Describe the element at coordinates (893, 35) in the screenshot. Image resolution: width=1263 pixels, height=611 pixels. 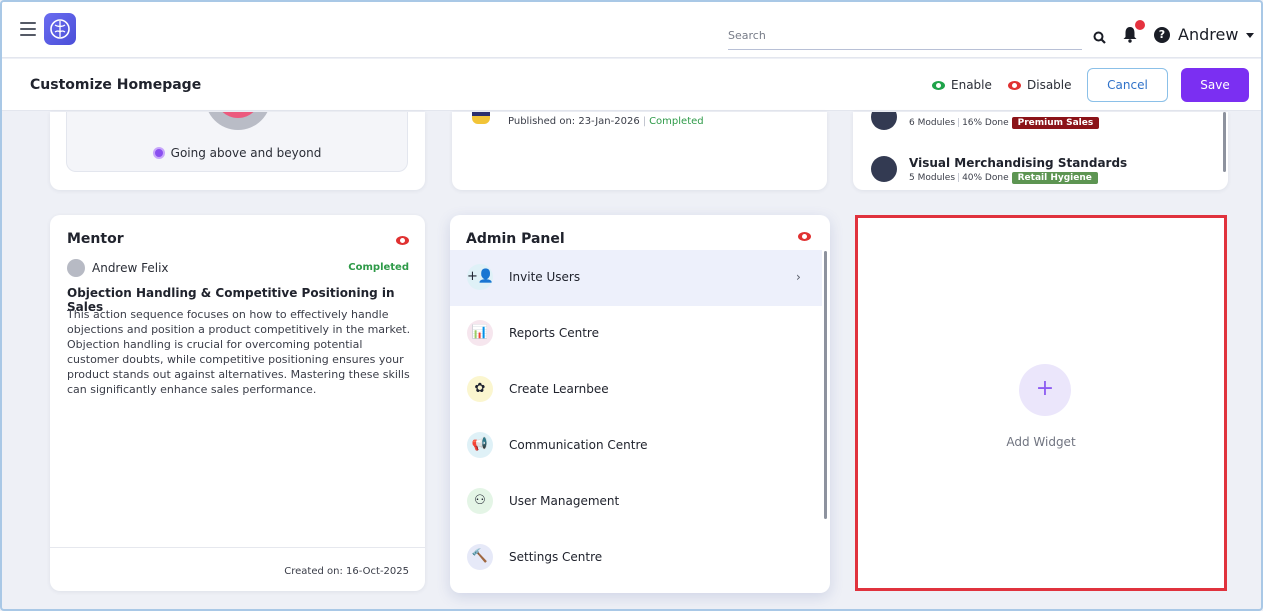
I see `search-input` at that location.